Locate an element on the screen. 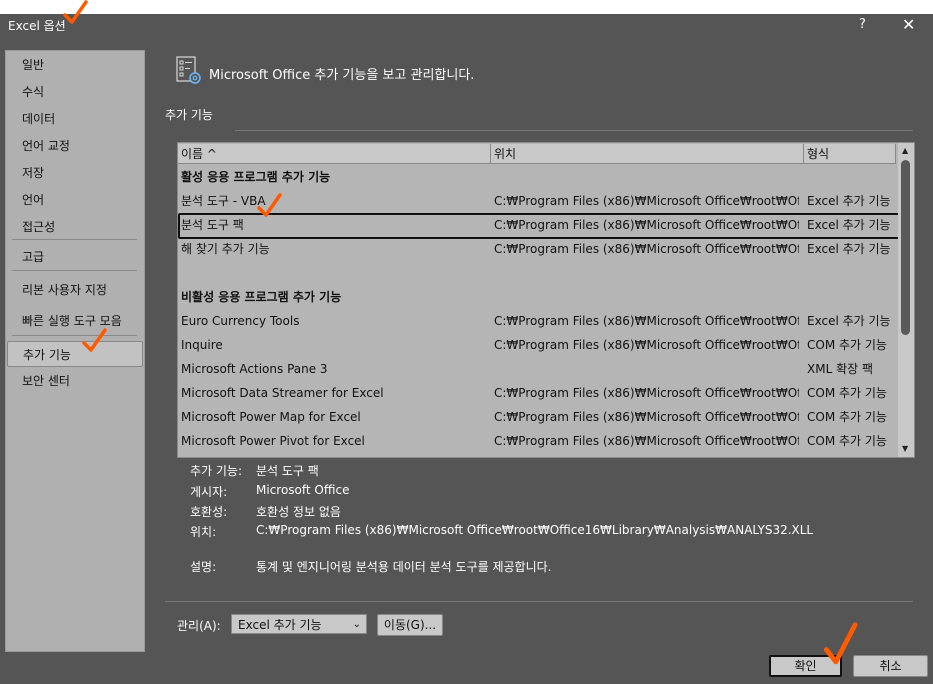 The image size is (933, 684). table-row: Microsoft Actions Pane 3 XML 확장 팩 is located at coordinates (538, 369).